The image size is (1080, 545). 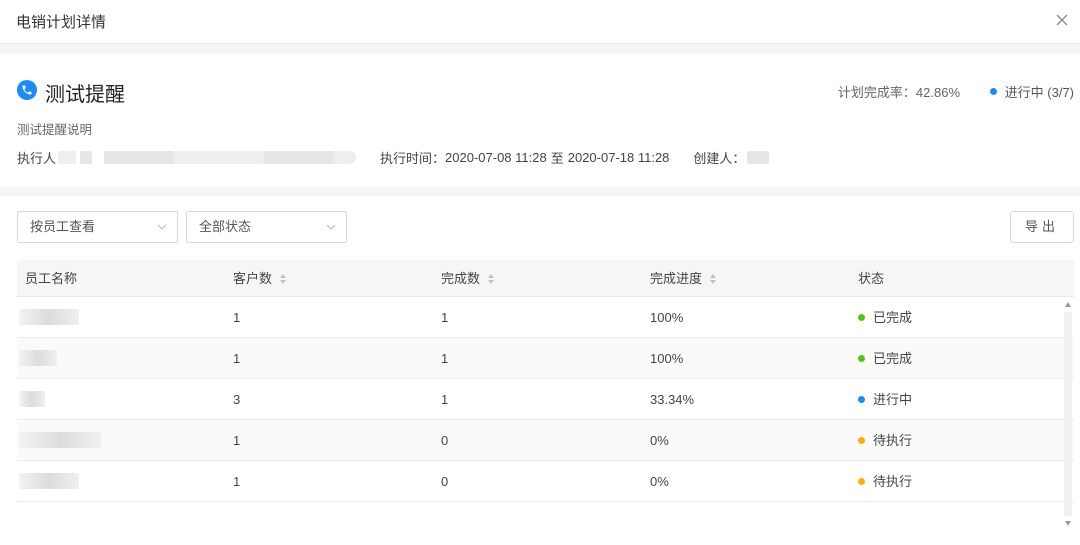 What do you see at coordinates (266, 227) in the screenshot?
I see `status-select: 全部状态` at bounding box center [266, 227].